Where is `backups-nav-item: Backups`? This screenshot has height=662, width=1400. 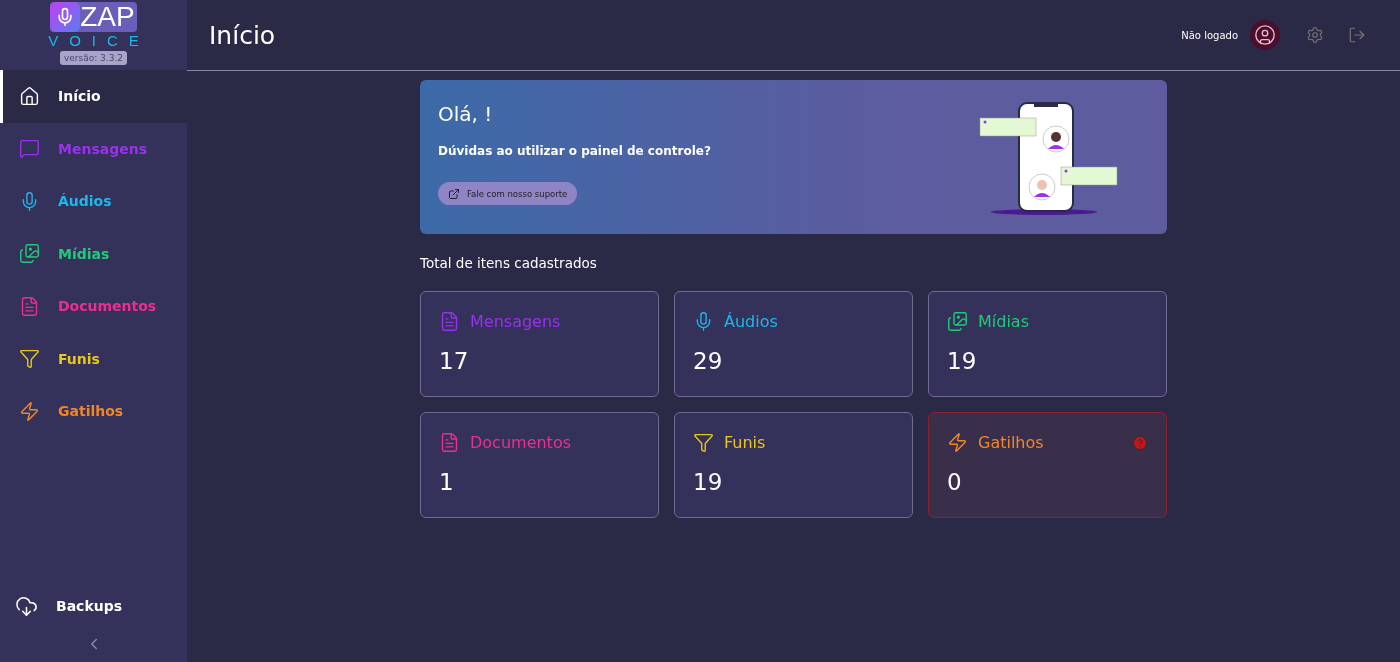
backups-nav-item: Backups is located at coordinates (93, 606).